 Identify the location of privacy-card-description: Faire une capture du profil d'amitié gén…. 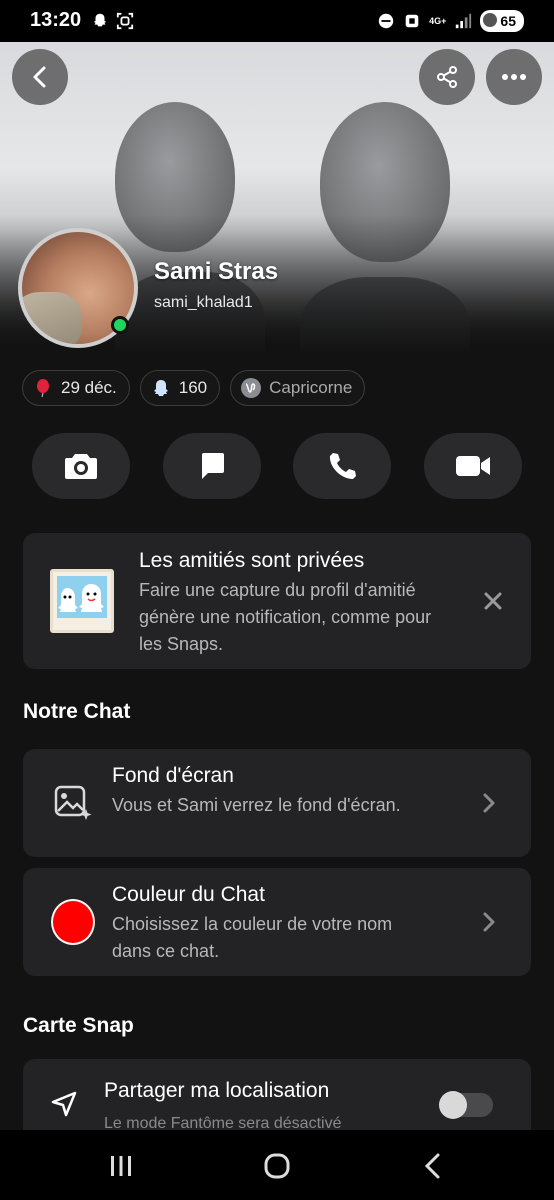
(285, 617).